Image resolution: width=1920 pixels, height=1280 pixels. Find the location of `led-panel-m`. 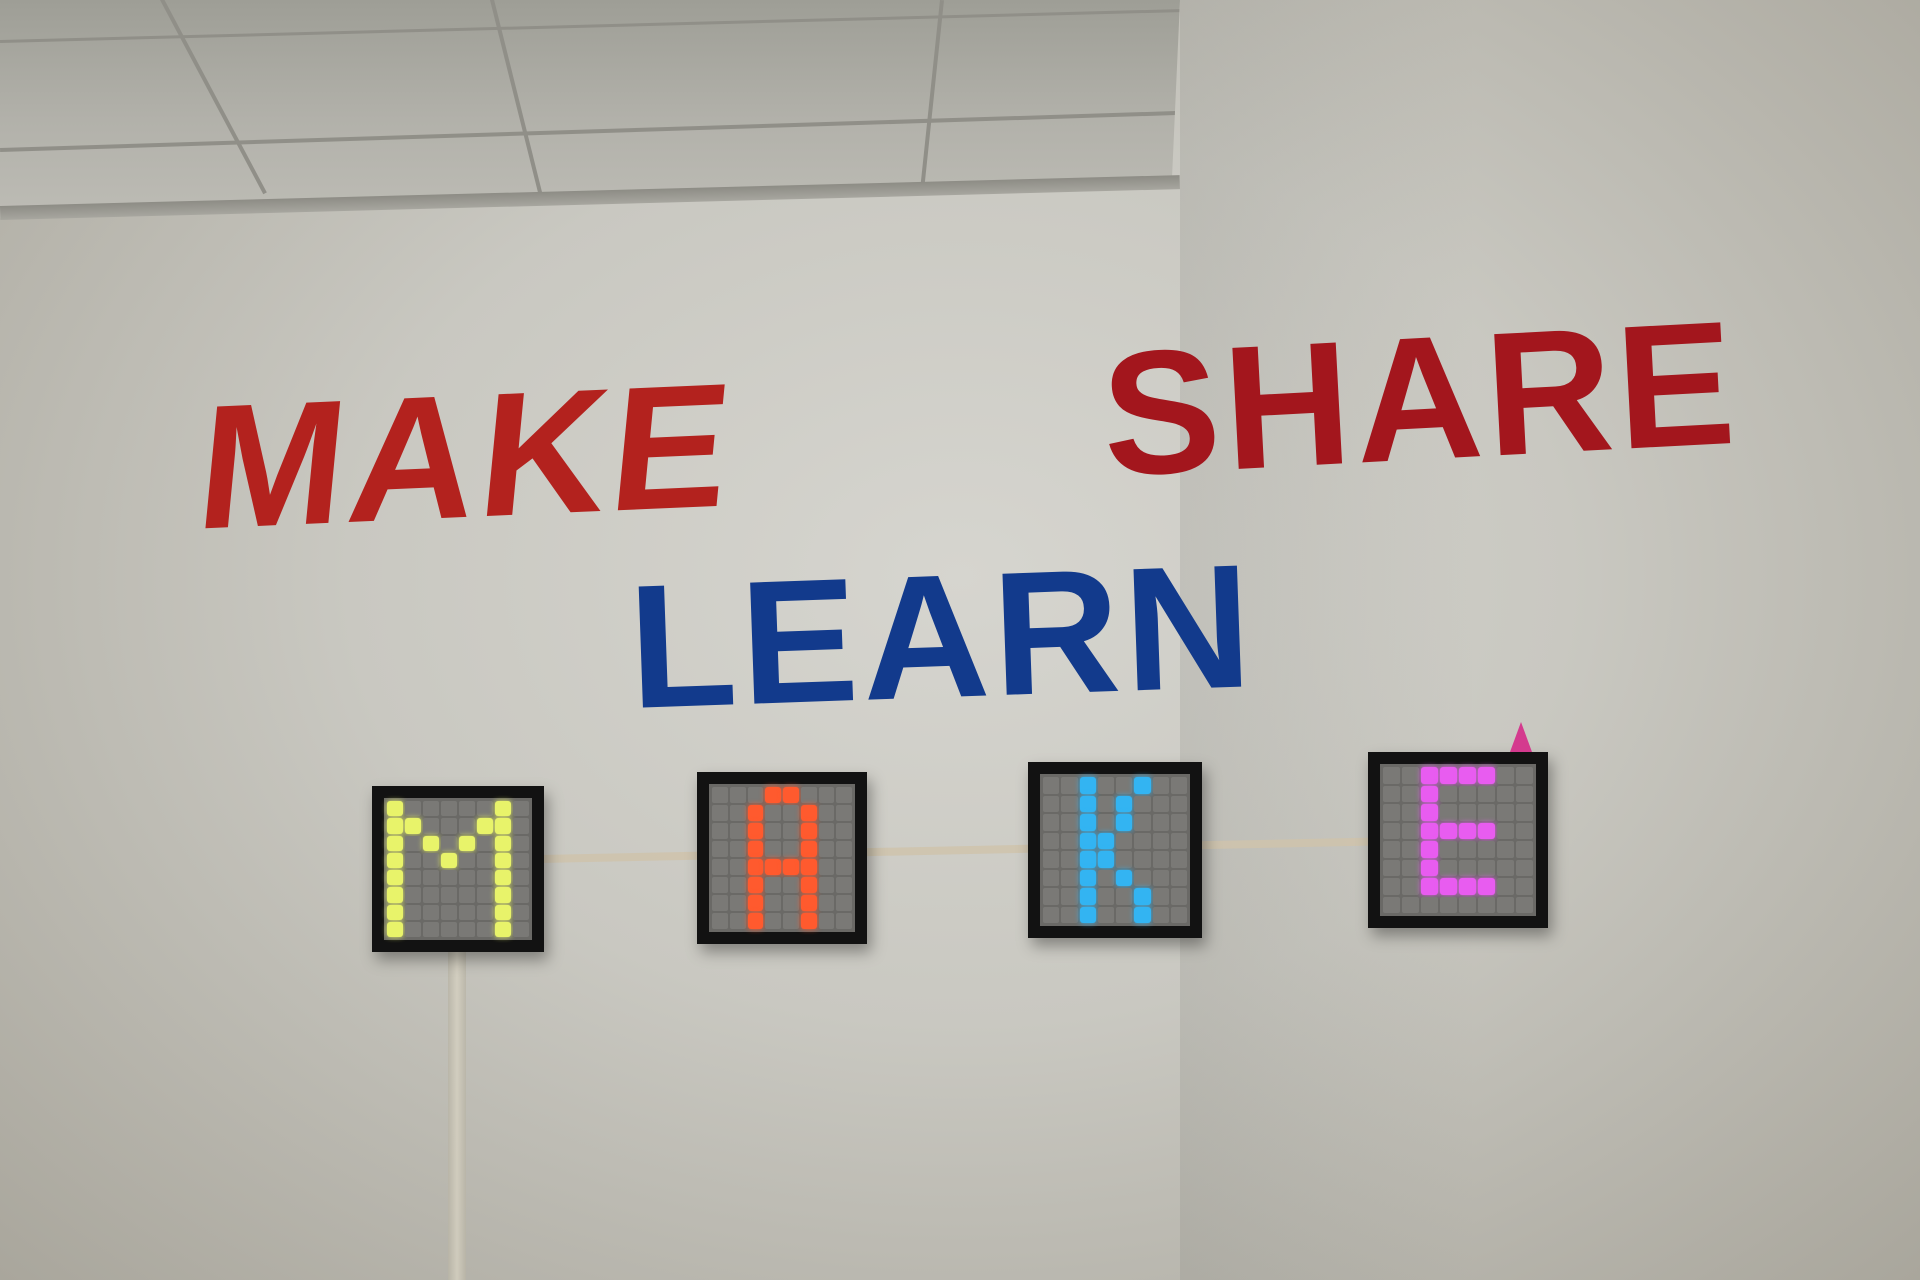

led-panel-m is located at coordinates (458, 869).